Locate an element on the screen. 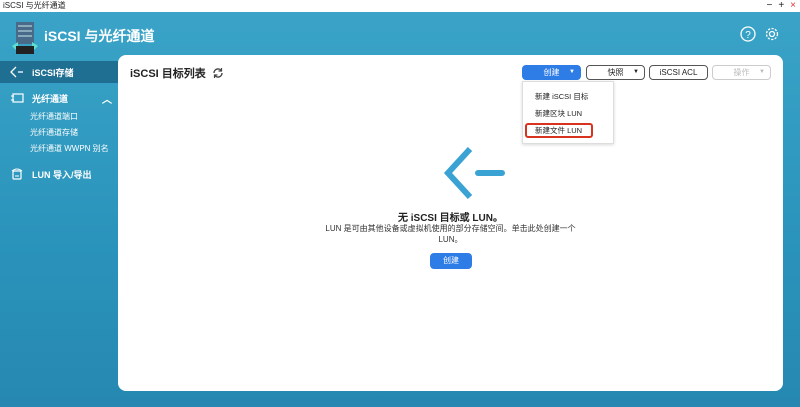 The image size is (800, 407). sidebar-item-label: LUN 导入/导出 is located at coordinates (62, 174).